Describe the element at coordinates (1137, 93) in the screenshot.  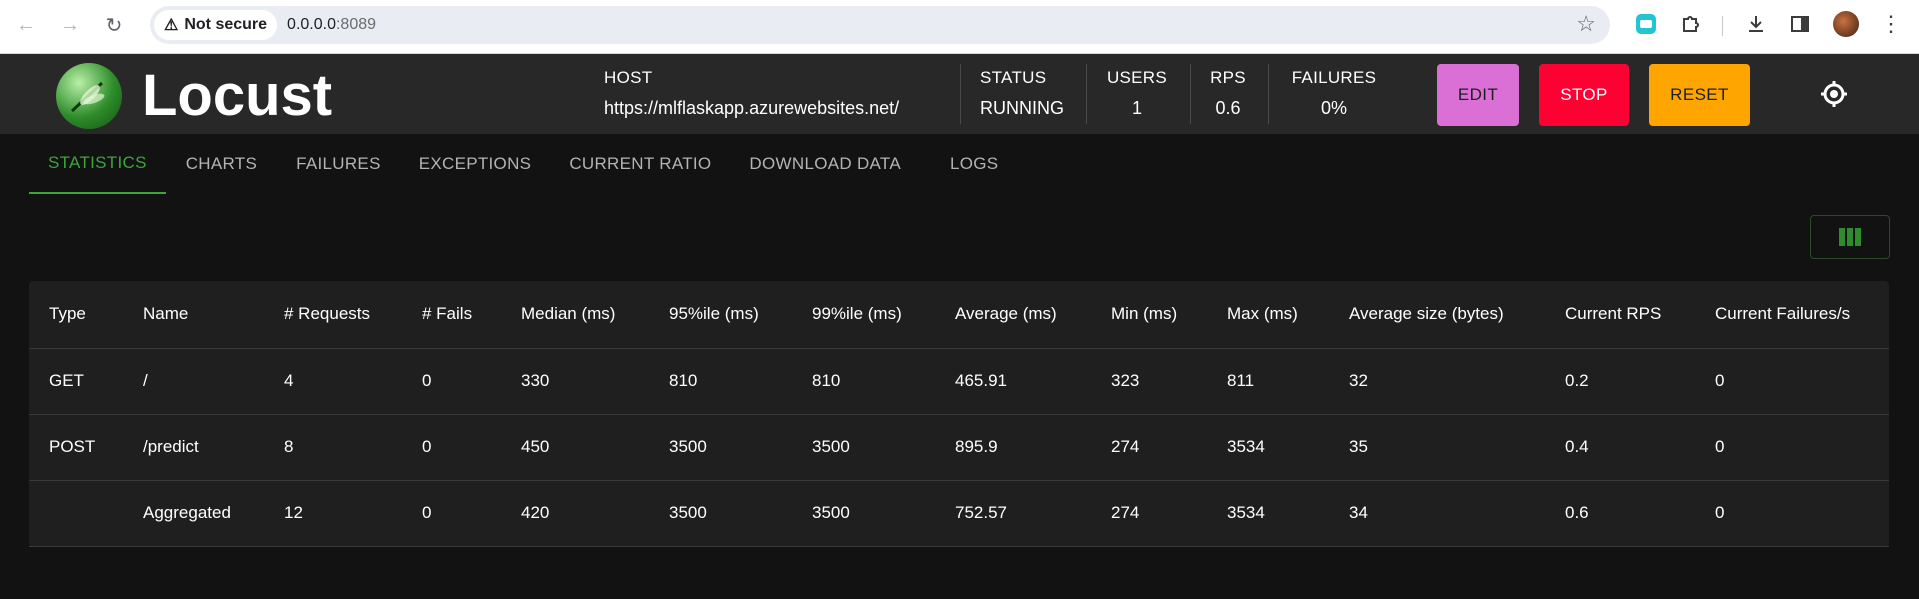
I see `users-block: USERS 1` at that location.